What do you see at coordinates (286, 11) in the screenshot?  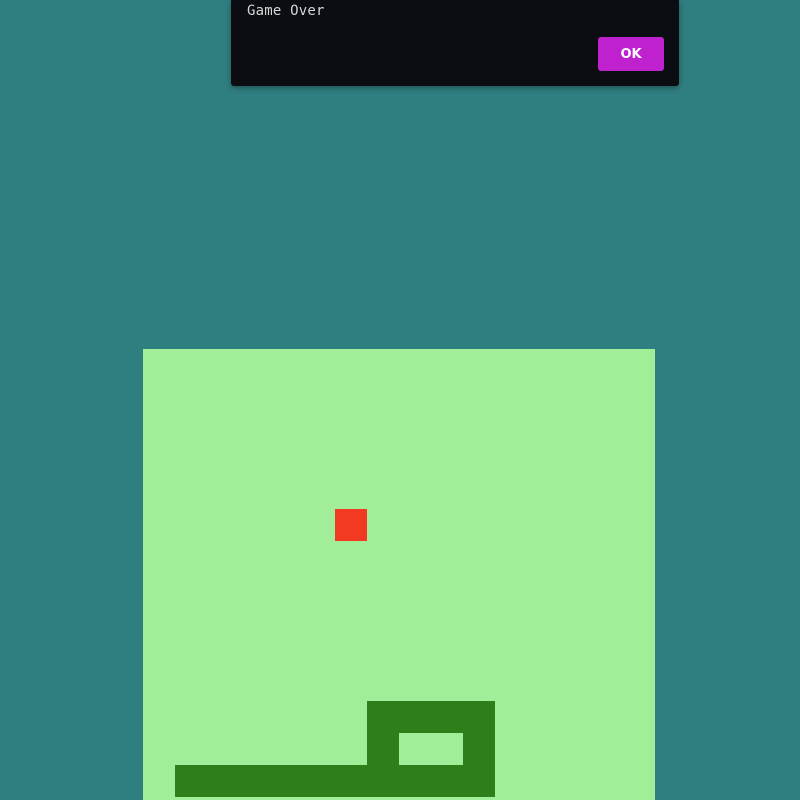 I see `dialog-message: Game Over` at bounding box center [286, 11].